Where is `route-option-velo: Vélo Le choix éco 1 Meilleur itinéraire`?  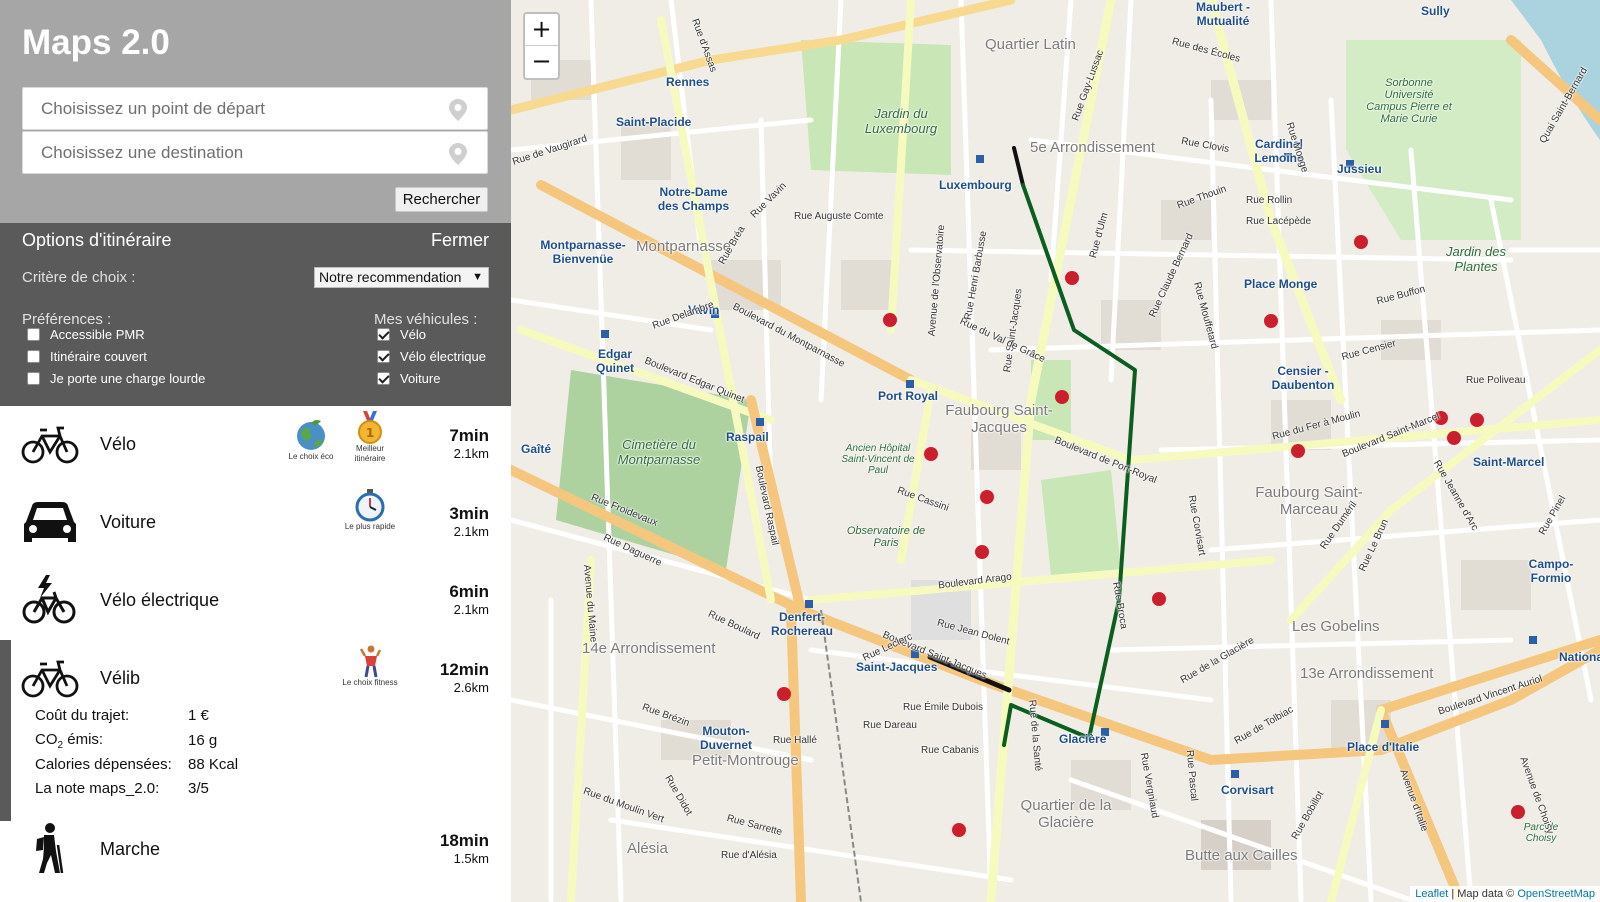 route-option-velo: Vélo Le choix éco 1 Meilleur itinéraire is located at coordinates (255, 445).